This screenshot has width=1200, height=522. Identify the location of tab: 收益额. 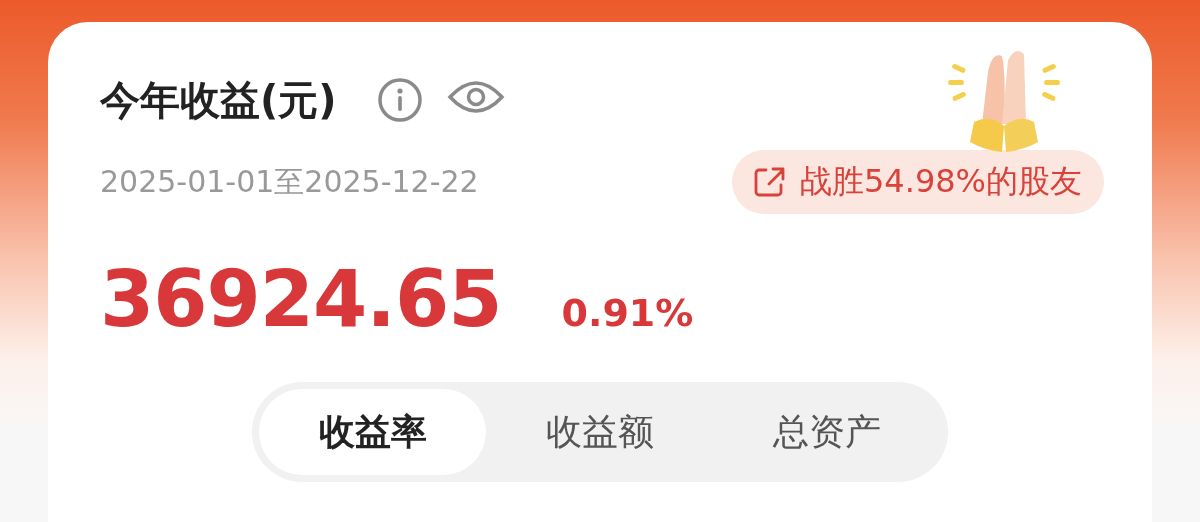
(600, 432).